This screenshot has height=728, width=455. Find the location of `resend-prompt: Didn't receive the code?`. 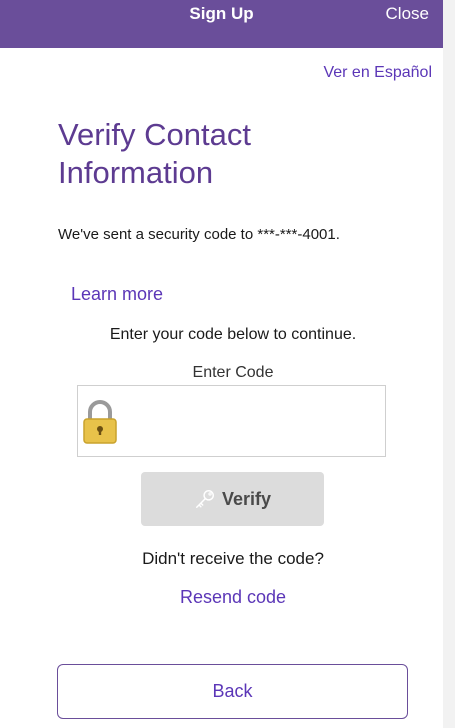

resend-prompt: Didn't receive the code? is located at coordinates (233, 558).